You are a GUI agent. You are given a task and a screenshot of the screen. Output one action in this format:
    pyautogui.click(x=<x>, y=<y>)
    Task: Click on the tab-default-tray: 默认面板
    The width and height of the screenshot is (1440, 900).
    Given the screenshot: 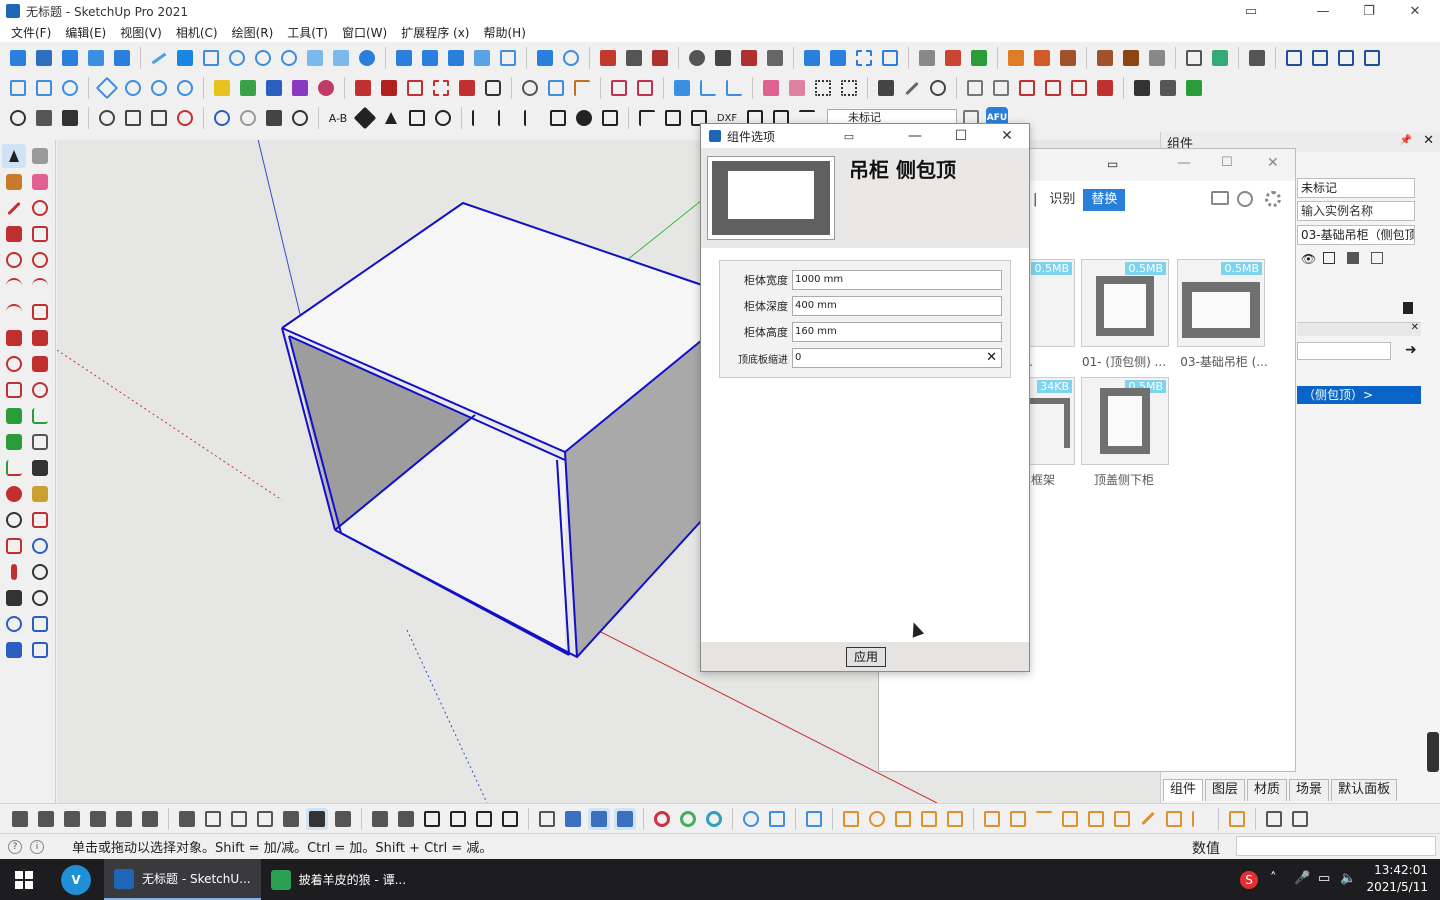 What is the action you would take?
    pyautogui.click(x=1364, y=790)
    